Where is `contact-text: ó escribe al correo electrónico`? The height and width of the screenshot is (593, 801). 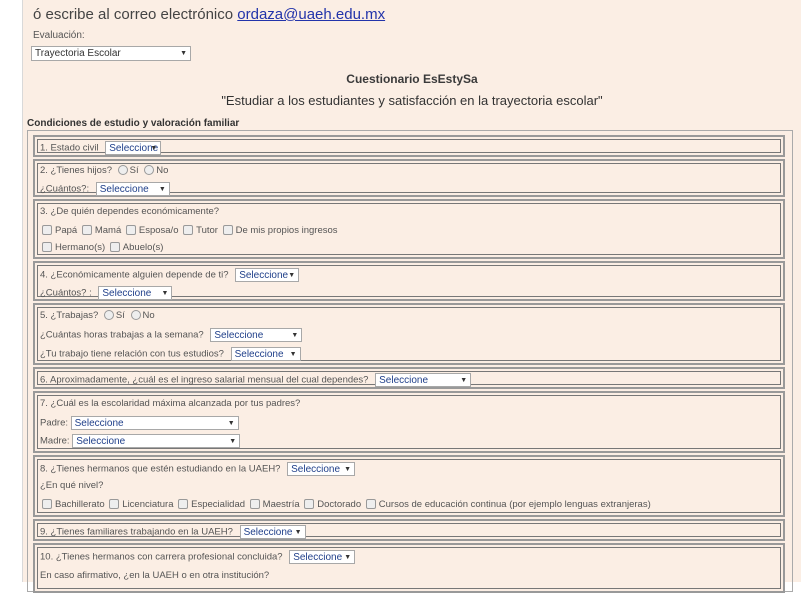 contact-text: ó escribe al correo electrónico is located at coordinates (133, 14).